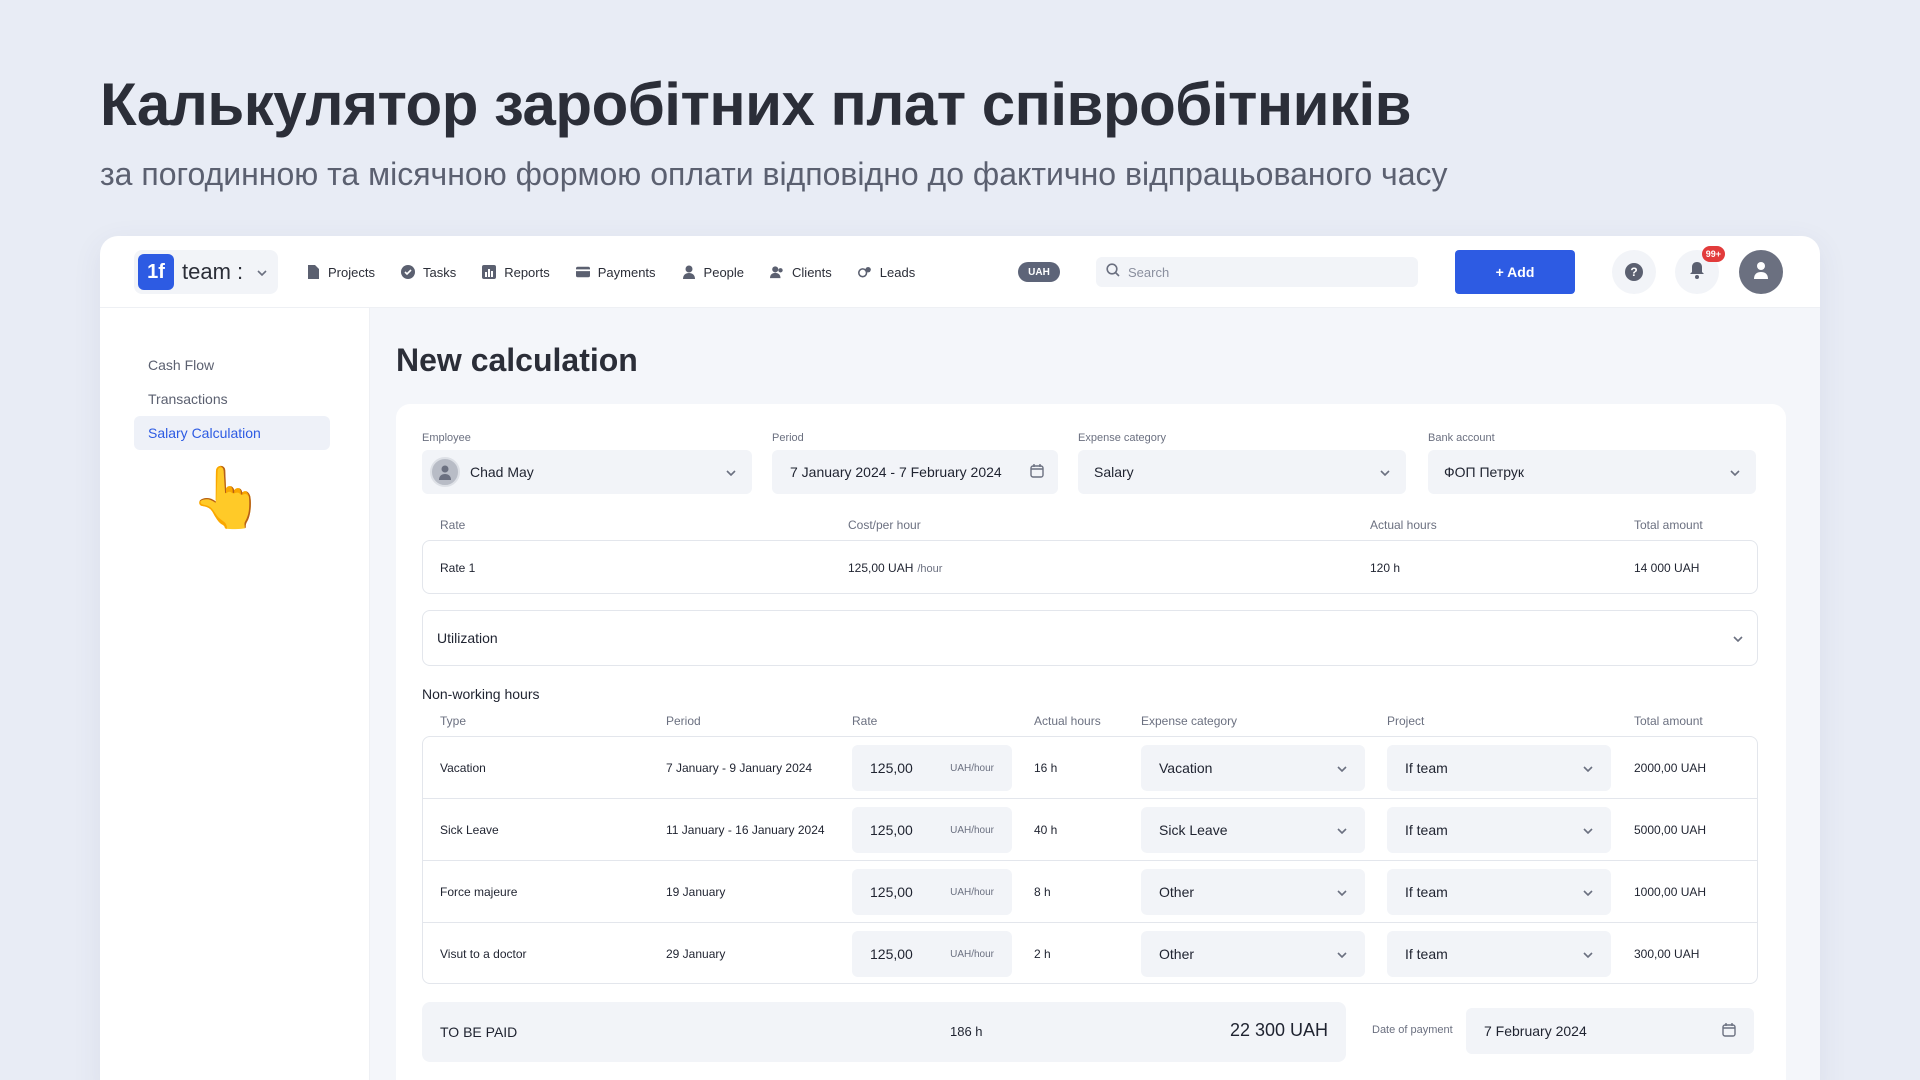  Describe the element at coordinates (516, 272) in the screenshot. I see `nav-reports: Reports` at that location.